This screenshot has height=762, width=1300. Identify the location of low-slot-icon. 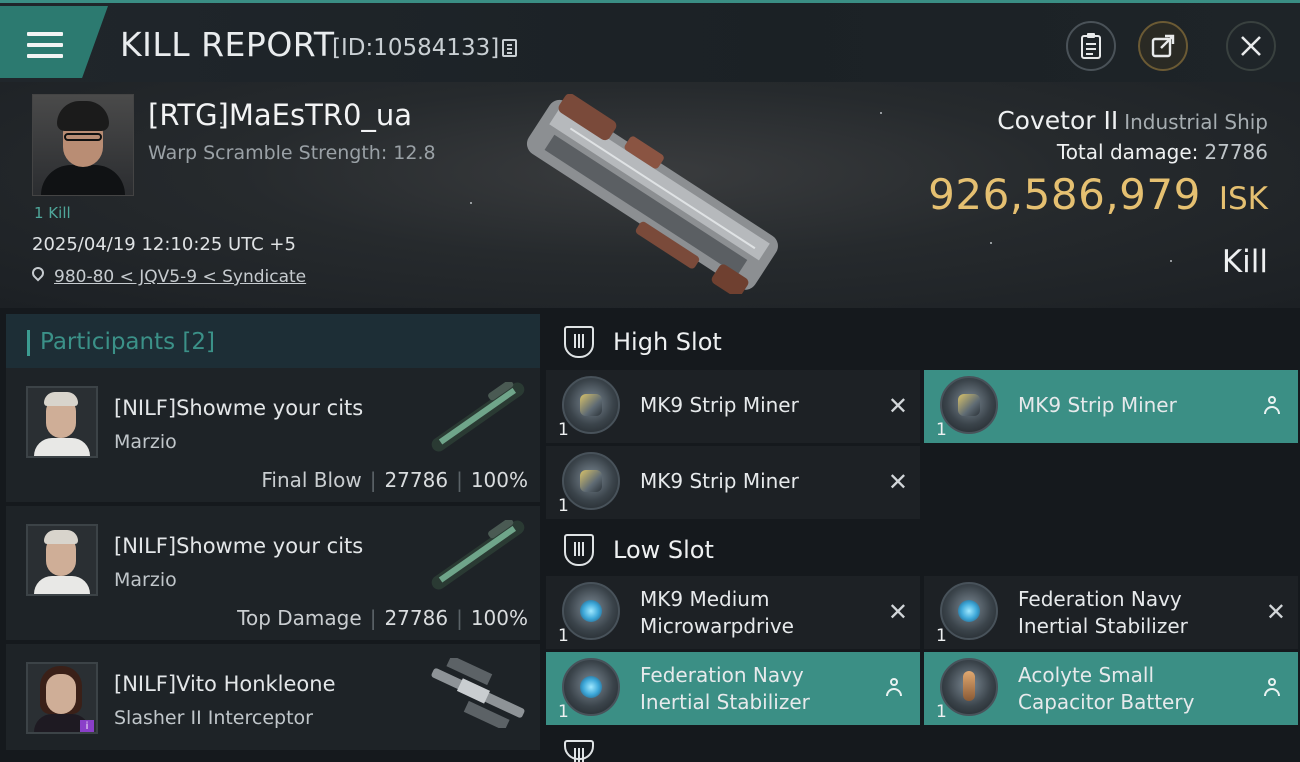
(579, 550).